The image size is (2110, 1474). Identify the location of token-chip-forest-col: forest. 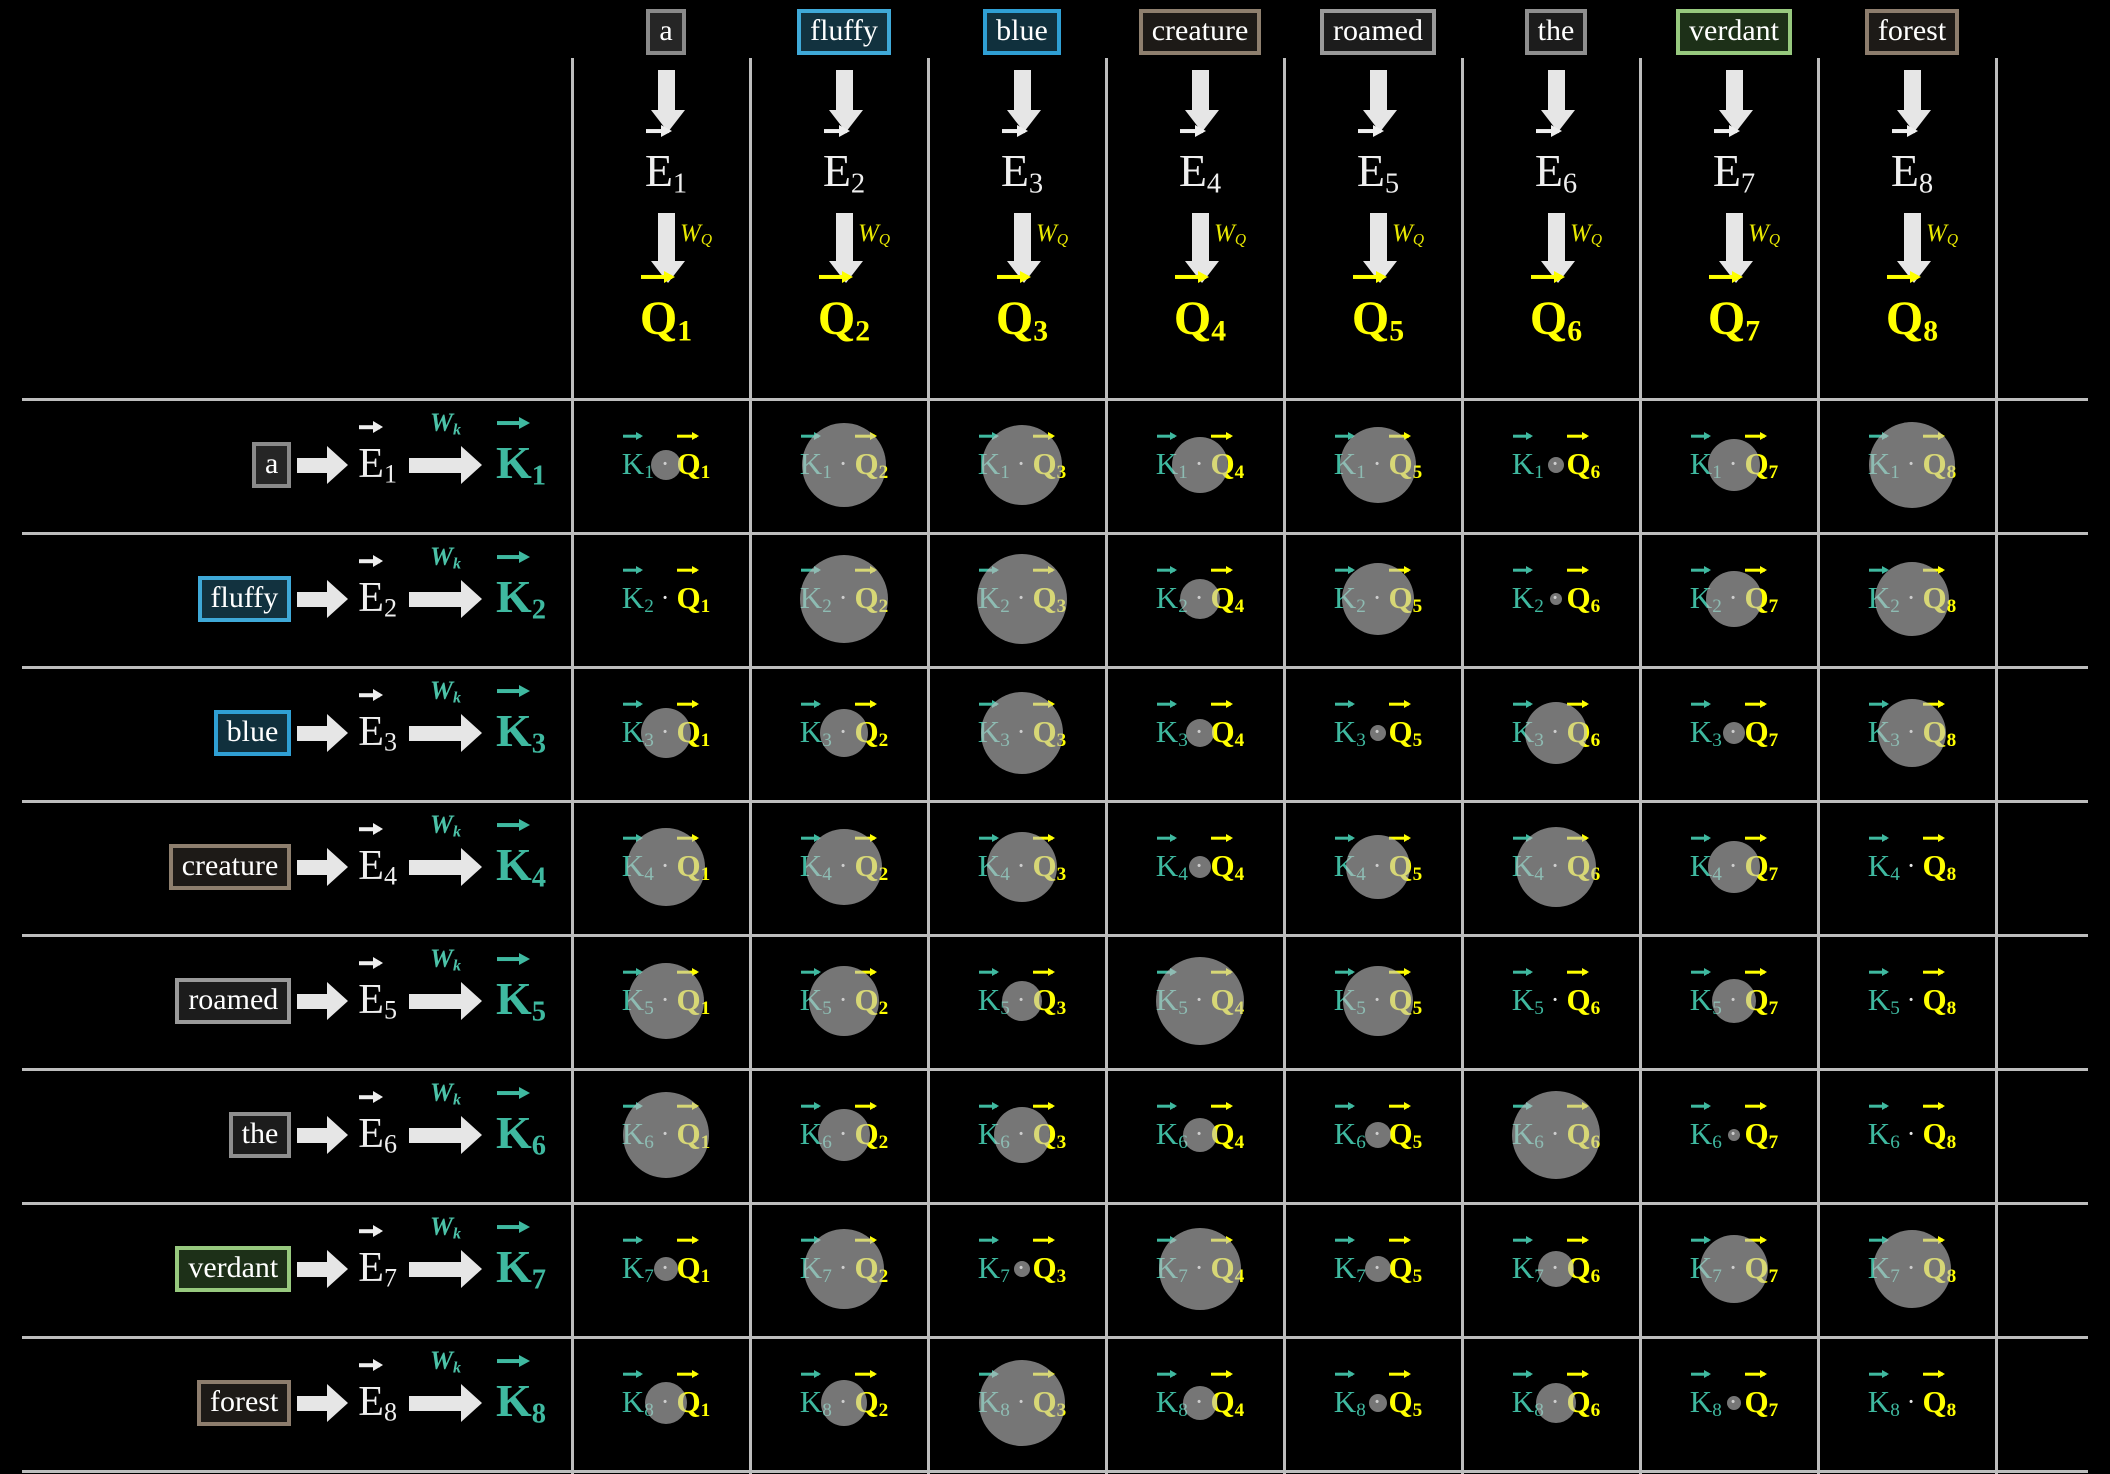
(1912, 32).